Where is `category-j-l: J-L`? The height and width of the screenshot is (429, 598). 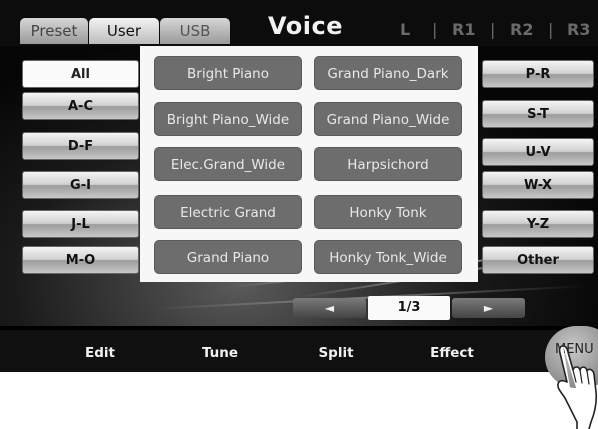 category-j-l: J-L is located at coordinates (80, 224).